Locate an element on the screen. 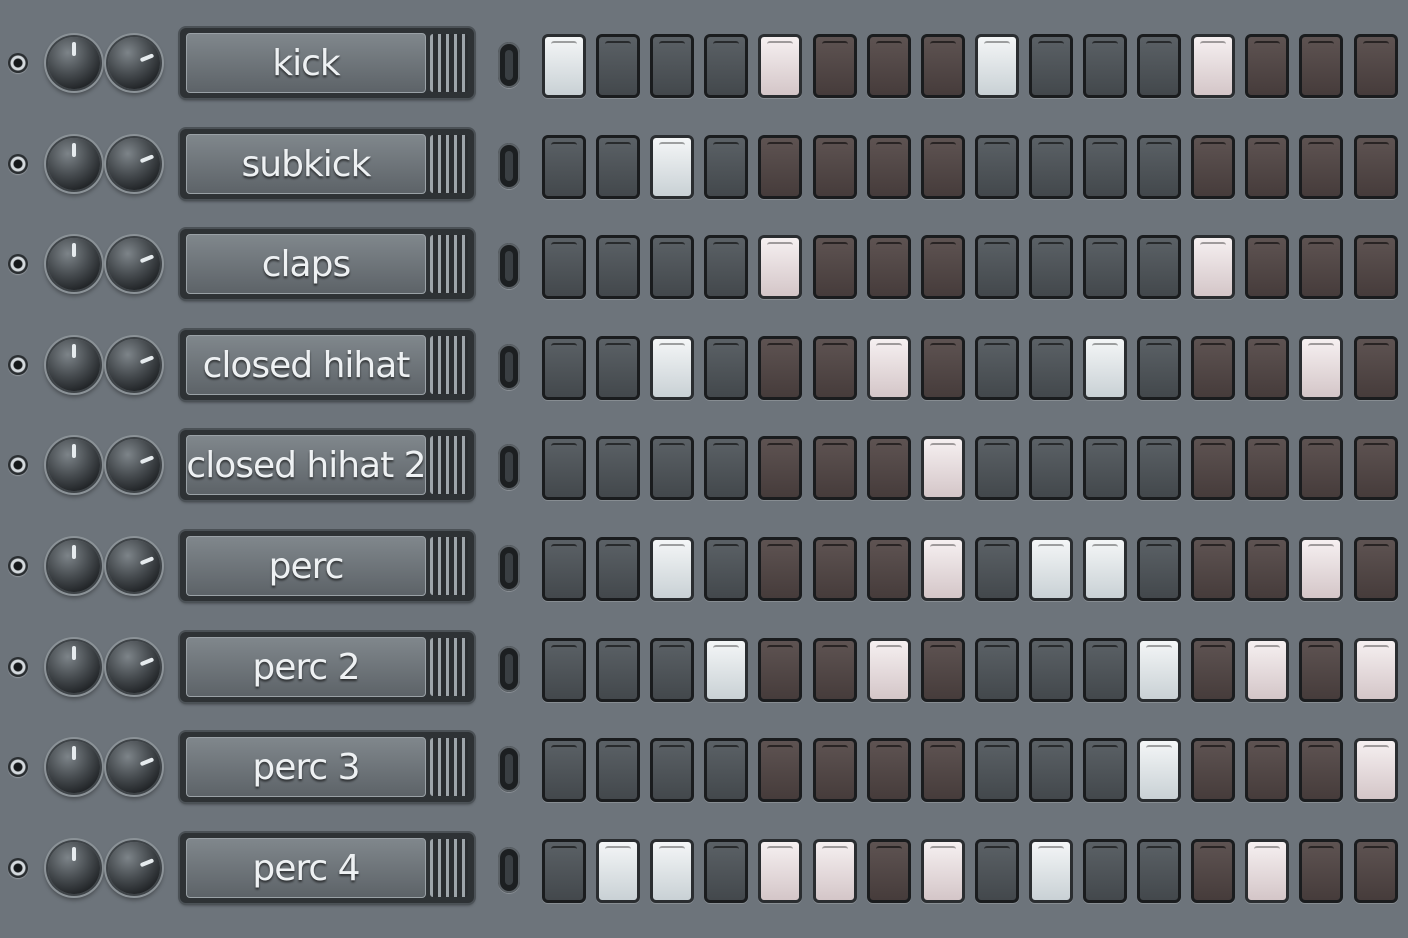  channel-name-button: claps is located at coordinates (327, 264).